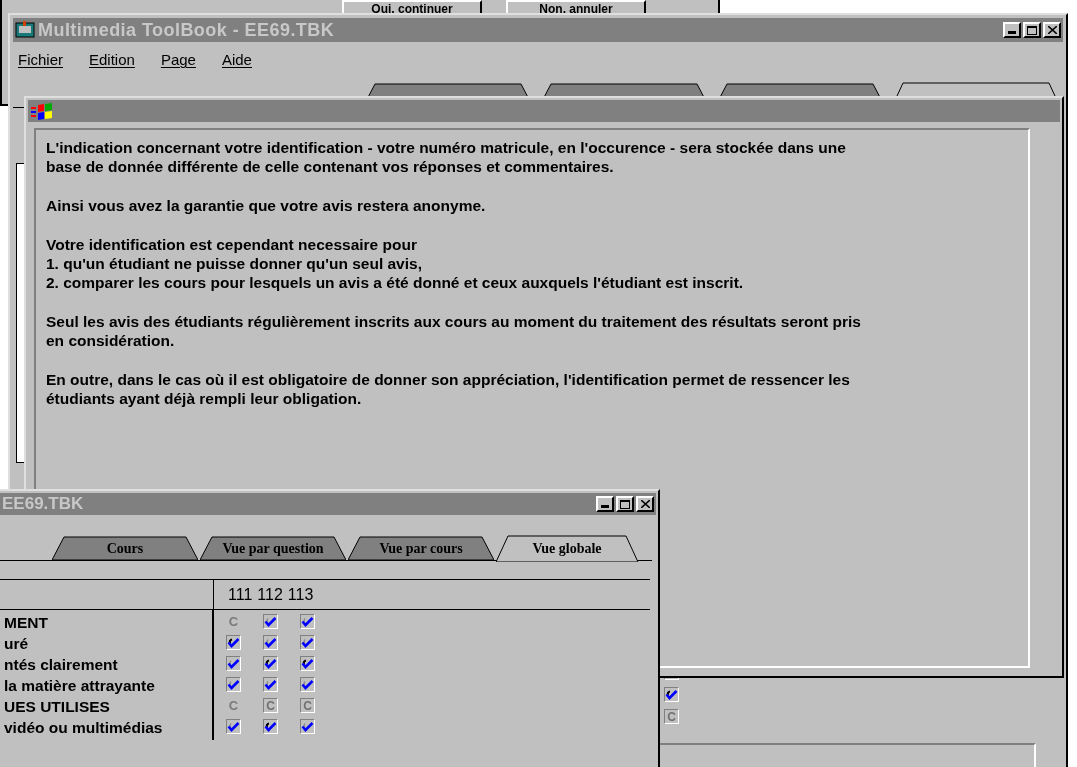 The width and height of the screenshot is (1077, 767). Describe the element at coordinates (61, 665) in the screenshot. I see `row-label: ntés clairement` at that location.